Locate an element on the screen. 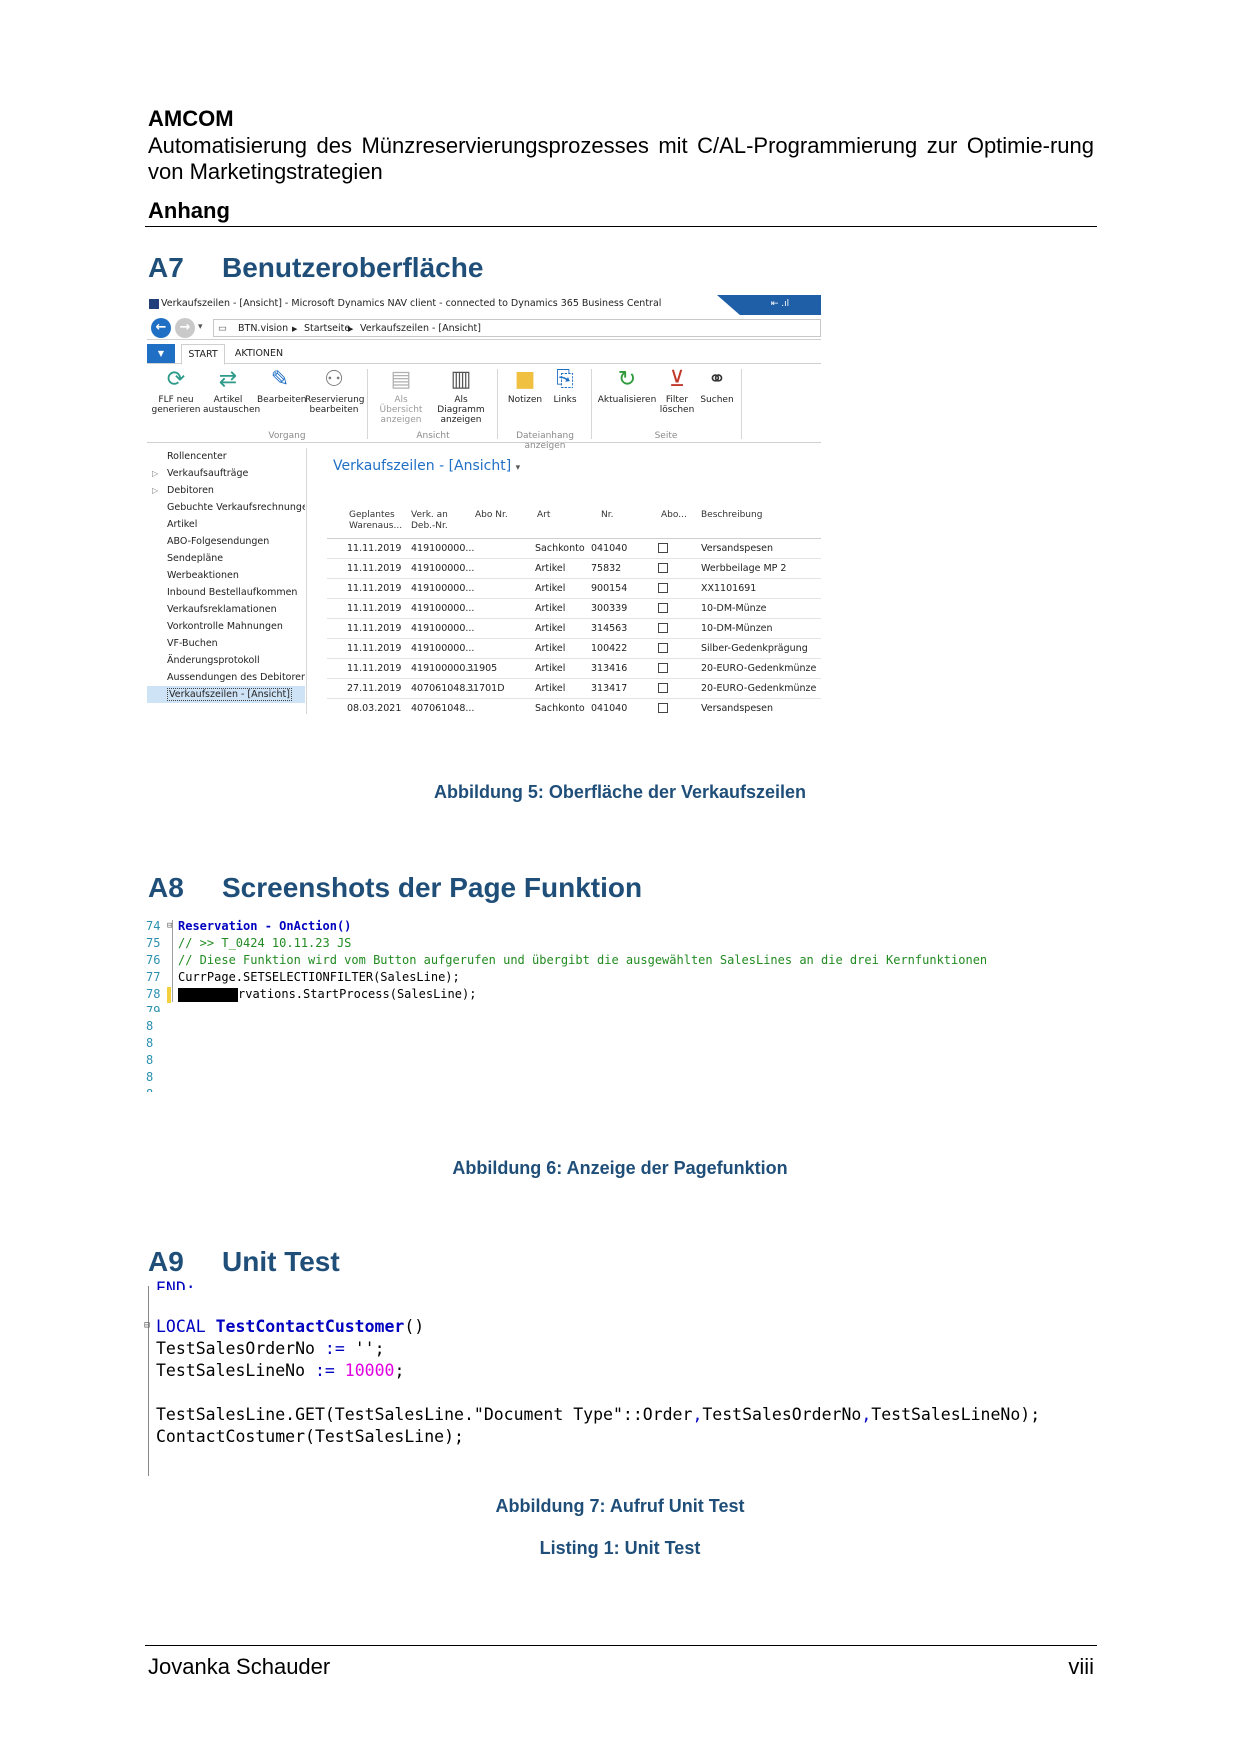 Image resolution: width=1240 pixels, height=1753 pixels. column-header: Abo Nr. is located at coordinates (491, 515).